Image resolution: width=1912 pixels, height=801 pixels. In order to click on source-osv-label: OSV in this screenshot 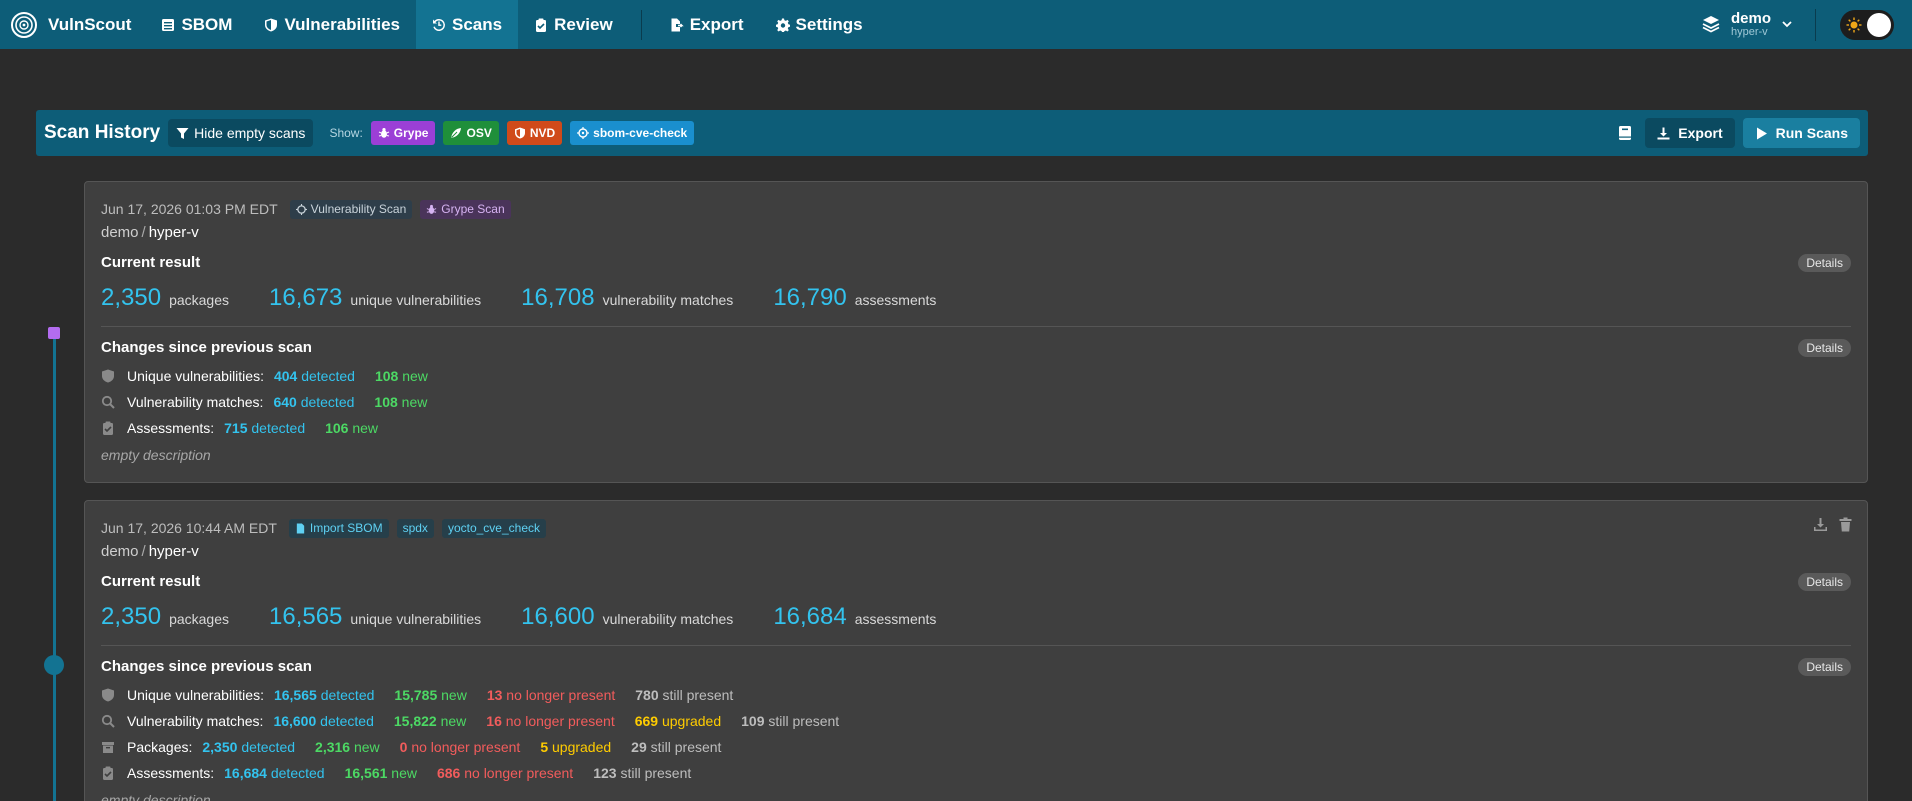, I will do `click(479, 133)`.